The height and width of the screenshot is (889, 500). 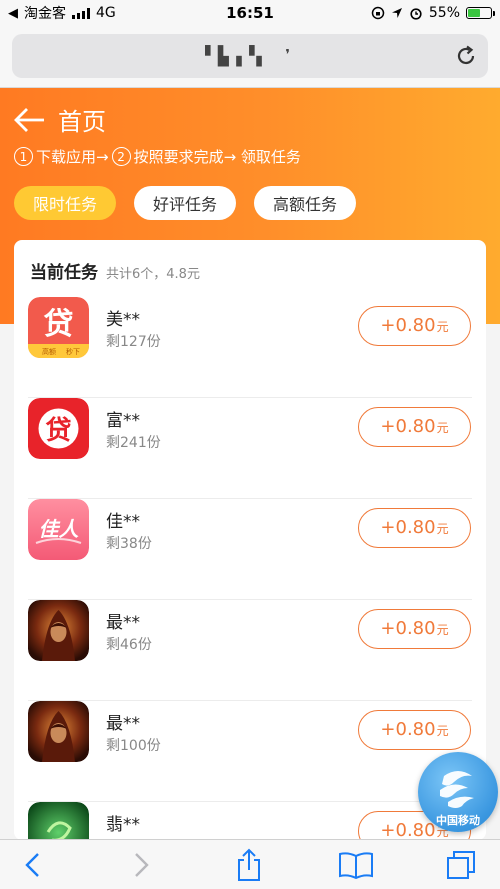 I want to click on status-right: 55%, so click(x=433, y=13).